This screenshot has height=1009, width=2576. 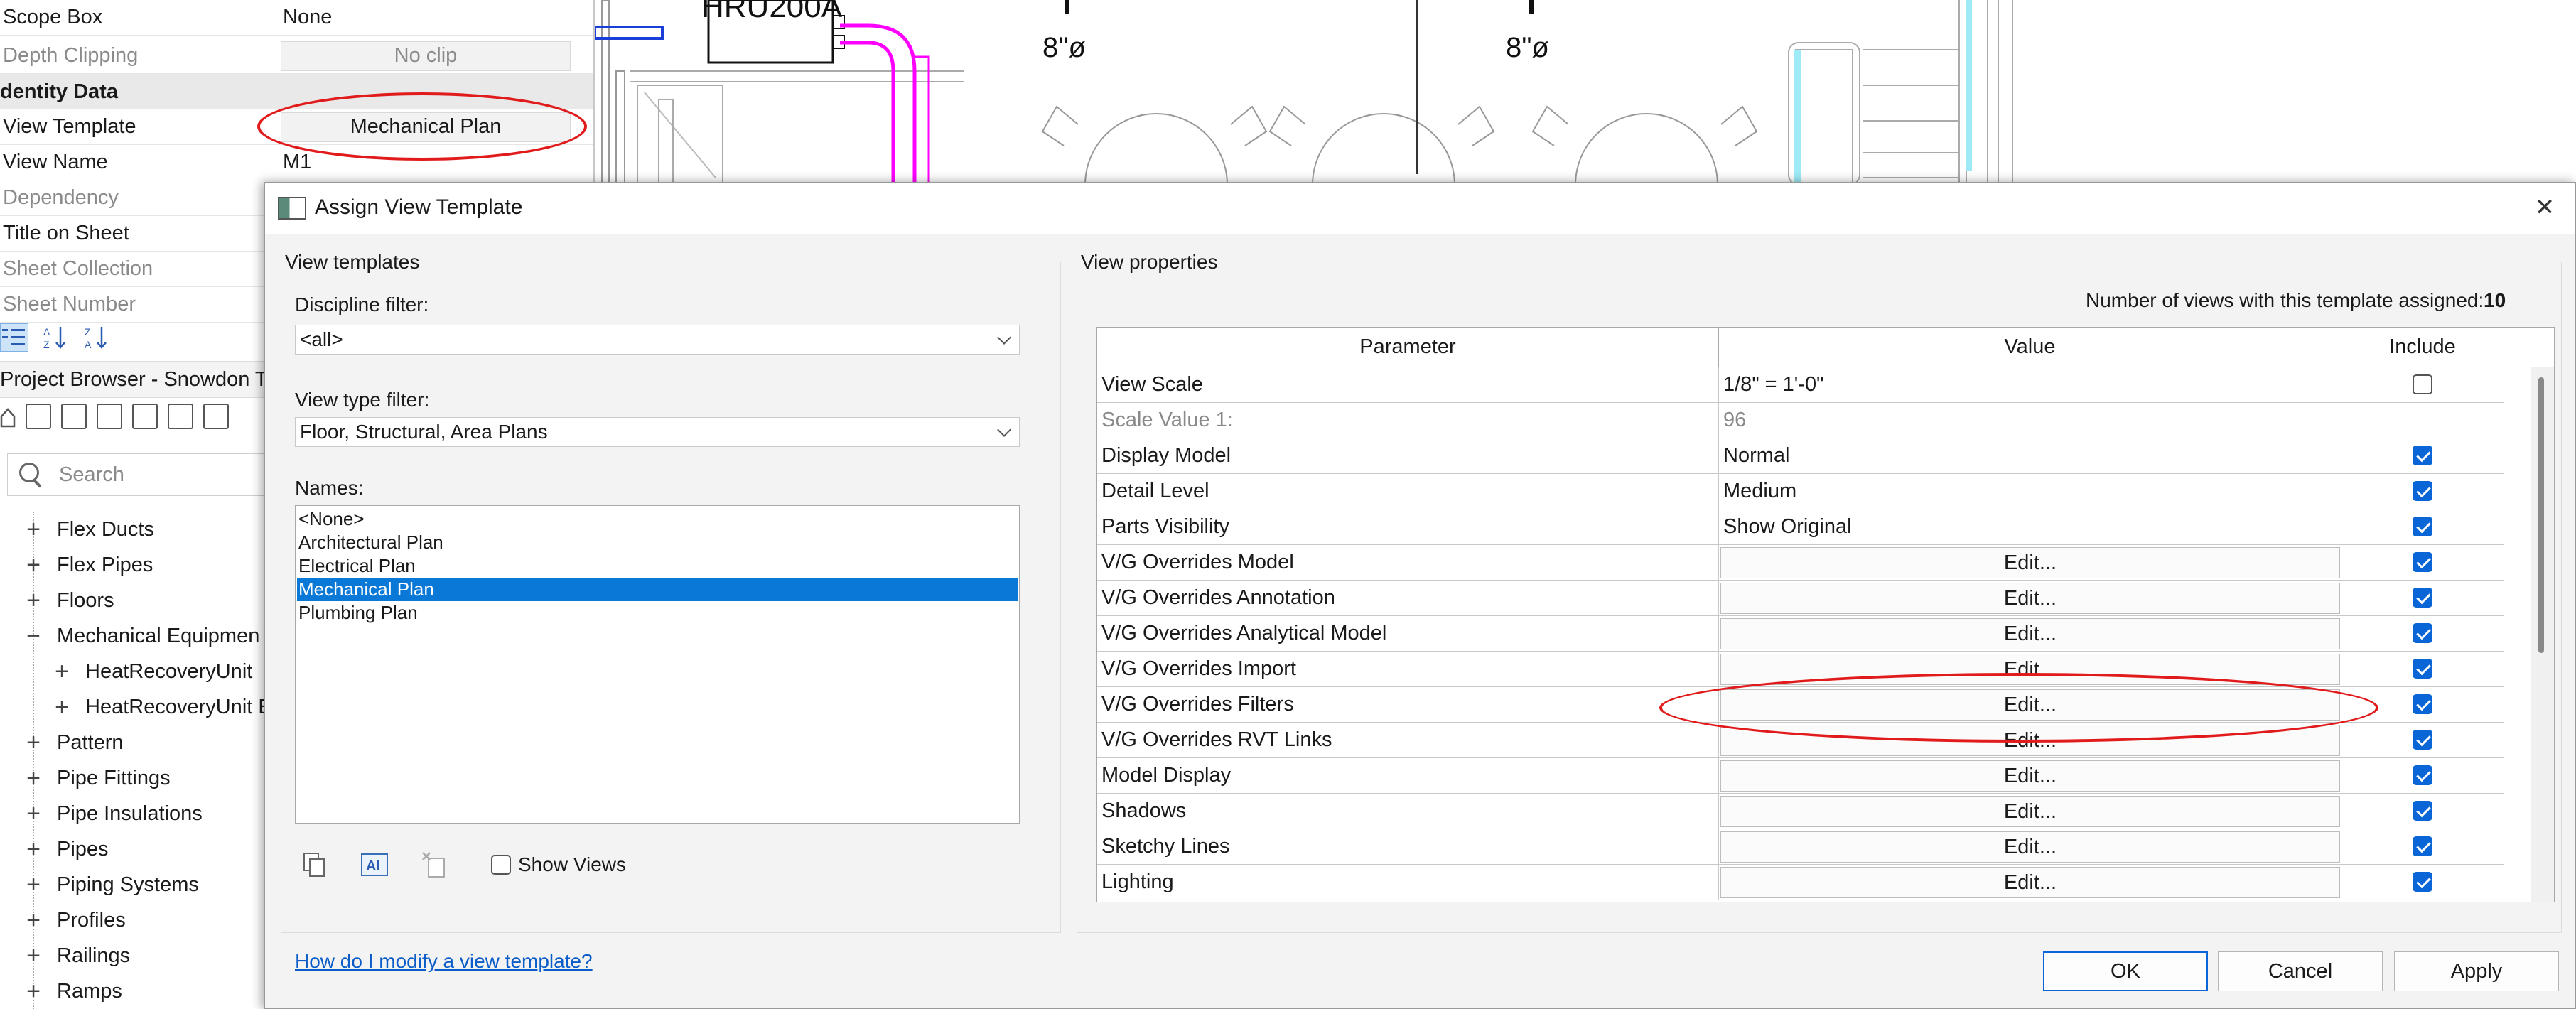 What do you see at coordinates (2301, 971) in the screenshot?
I see `cancel-button: Cancel` at bounding box center [2301, 971].